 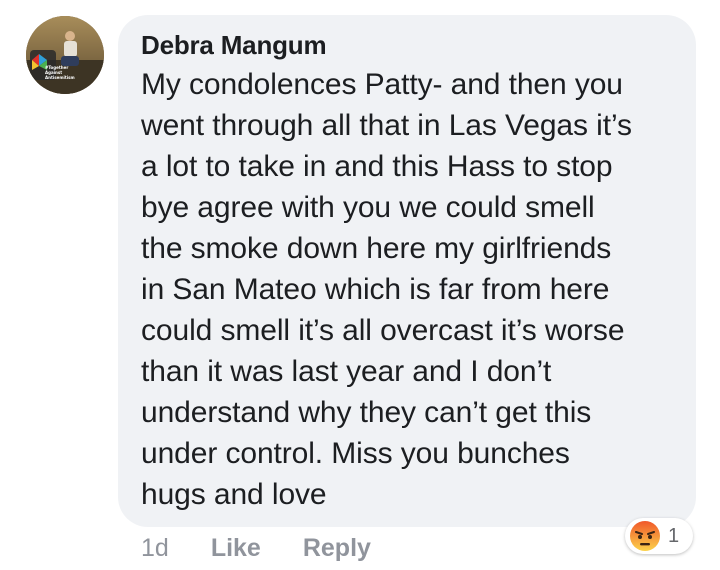 I want to click on avatar: #Together Against Antisemitism, so click(x=65, y=55).